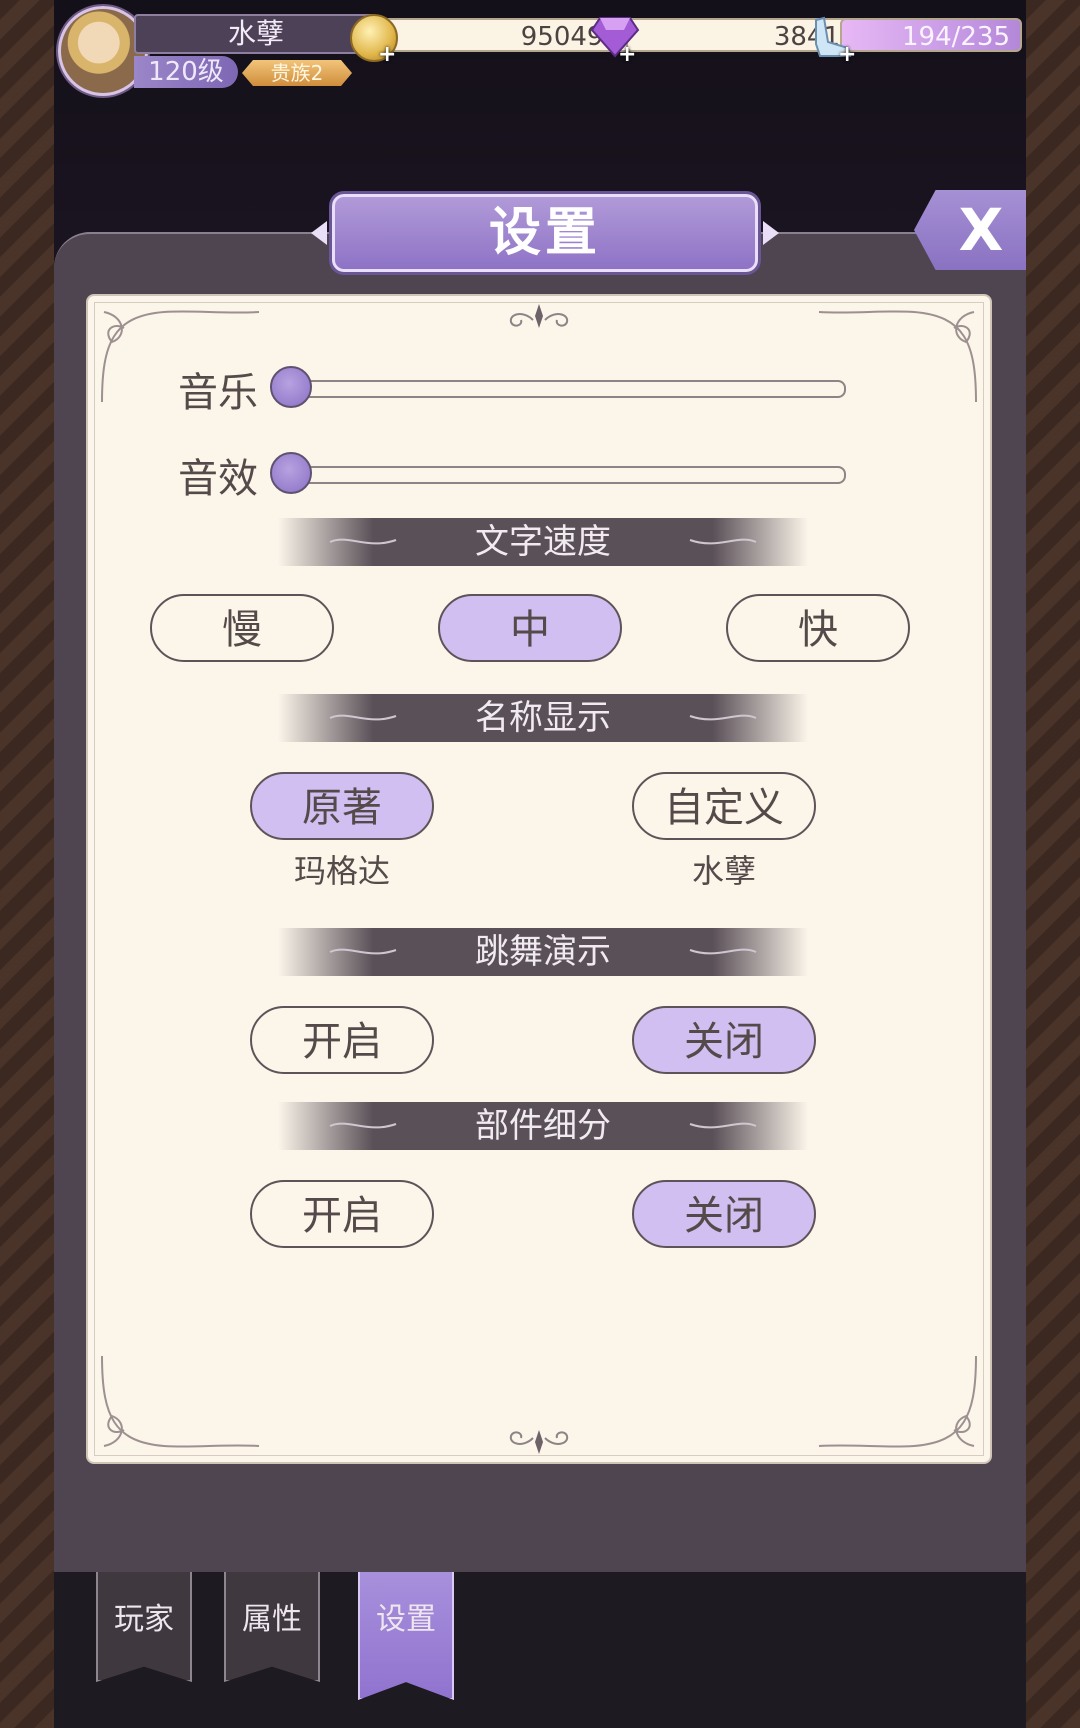 Image resolution: width=1080 pixels, height=1728 pixels. What do you see at coordinates (724, 1040) in the screenshot?
I see `dance-demo-off-button: 关闭` at bounding box center [724, 1040].